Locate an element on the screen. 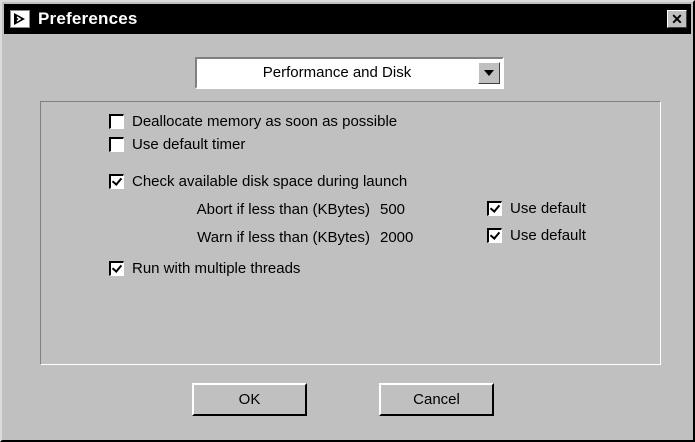 The height and width of the screenshot is (442, 695). warn-use-default-option: Use default is located at coordinates (536, 235).